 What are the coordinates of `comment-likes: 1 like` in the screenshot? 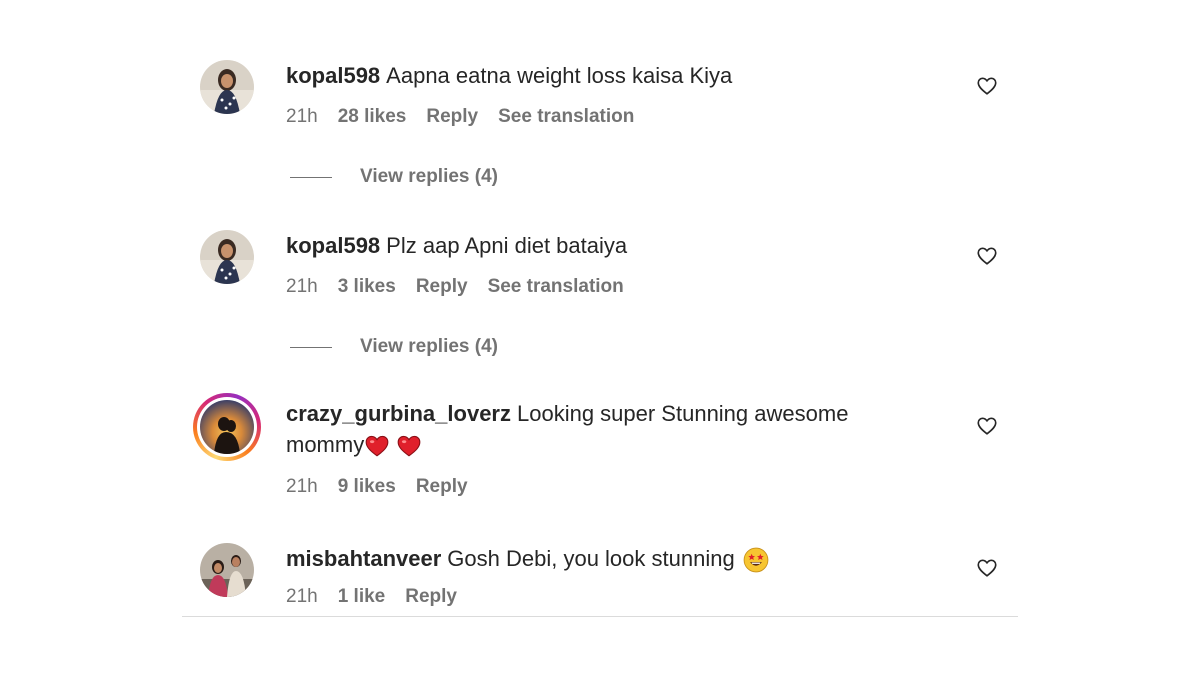 It's located at (362, 597).